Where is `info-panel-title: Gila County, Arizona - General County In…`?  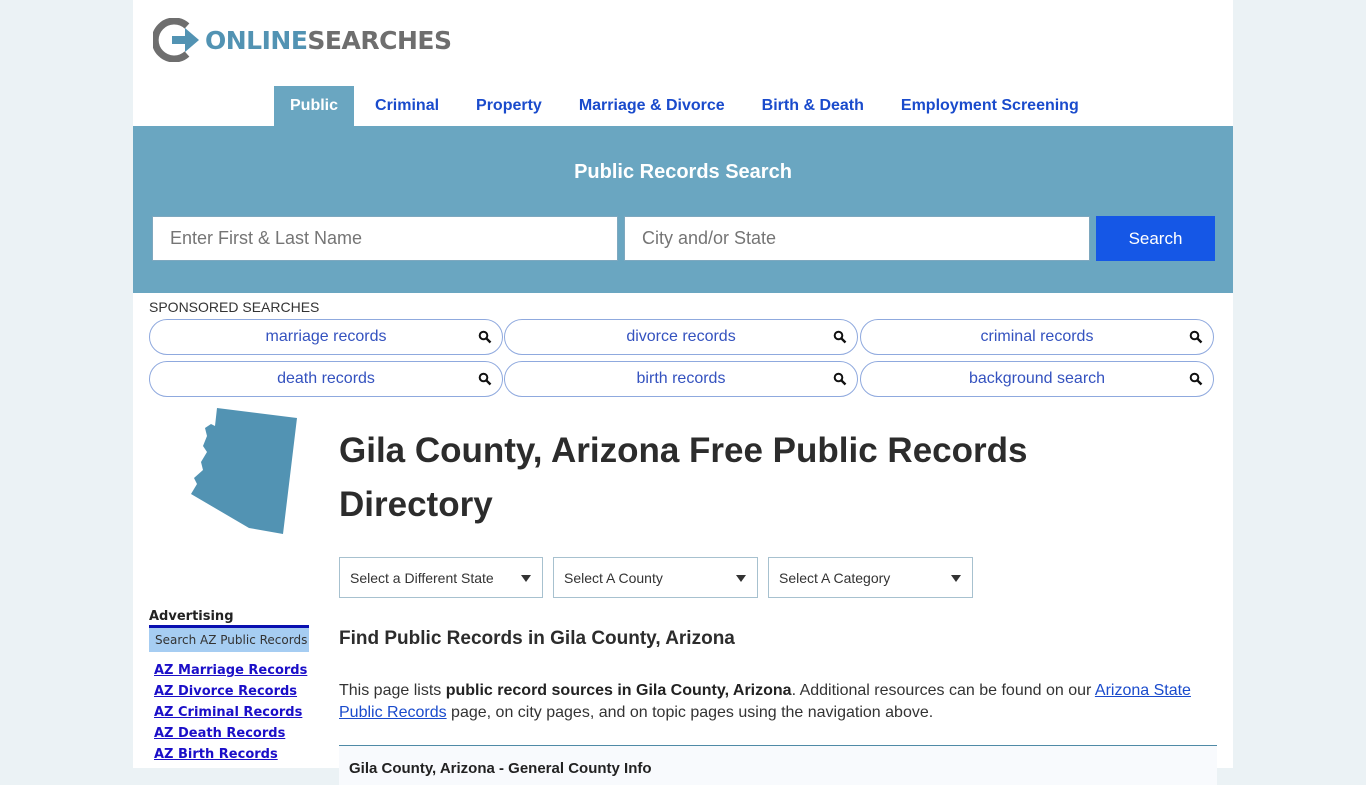
info-panel-title: Gila County, Arizona - General County In… is located at coordinates (500, 768).